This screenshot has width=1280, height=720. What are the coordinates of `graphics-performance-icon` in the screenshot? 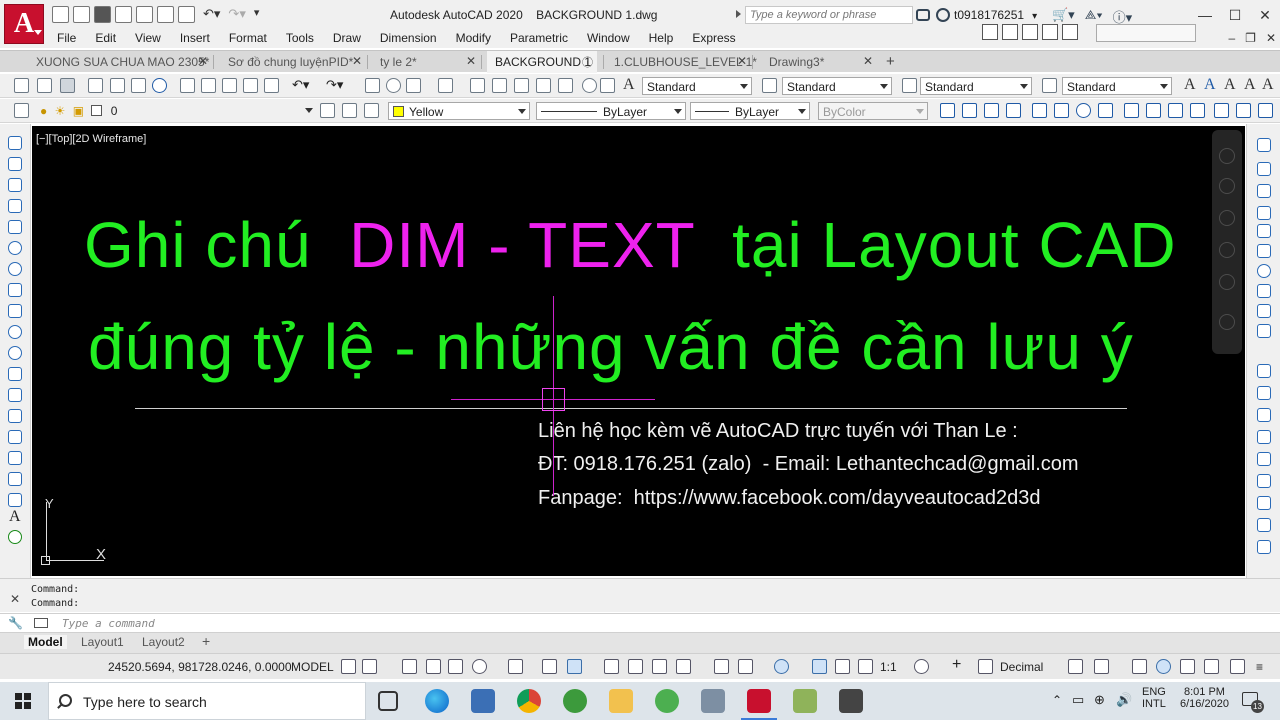 It's located at (1163, 666).